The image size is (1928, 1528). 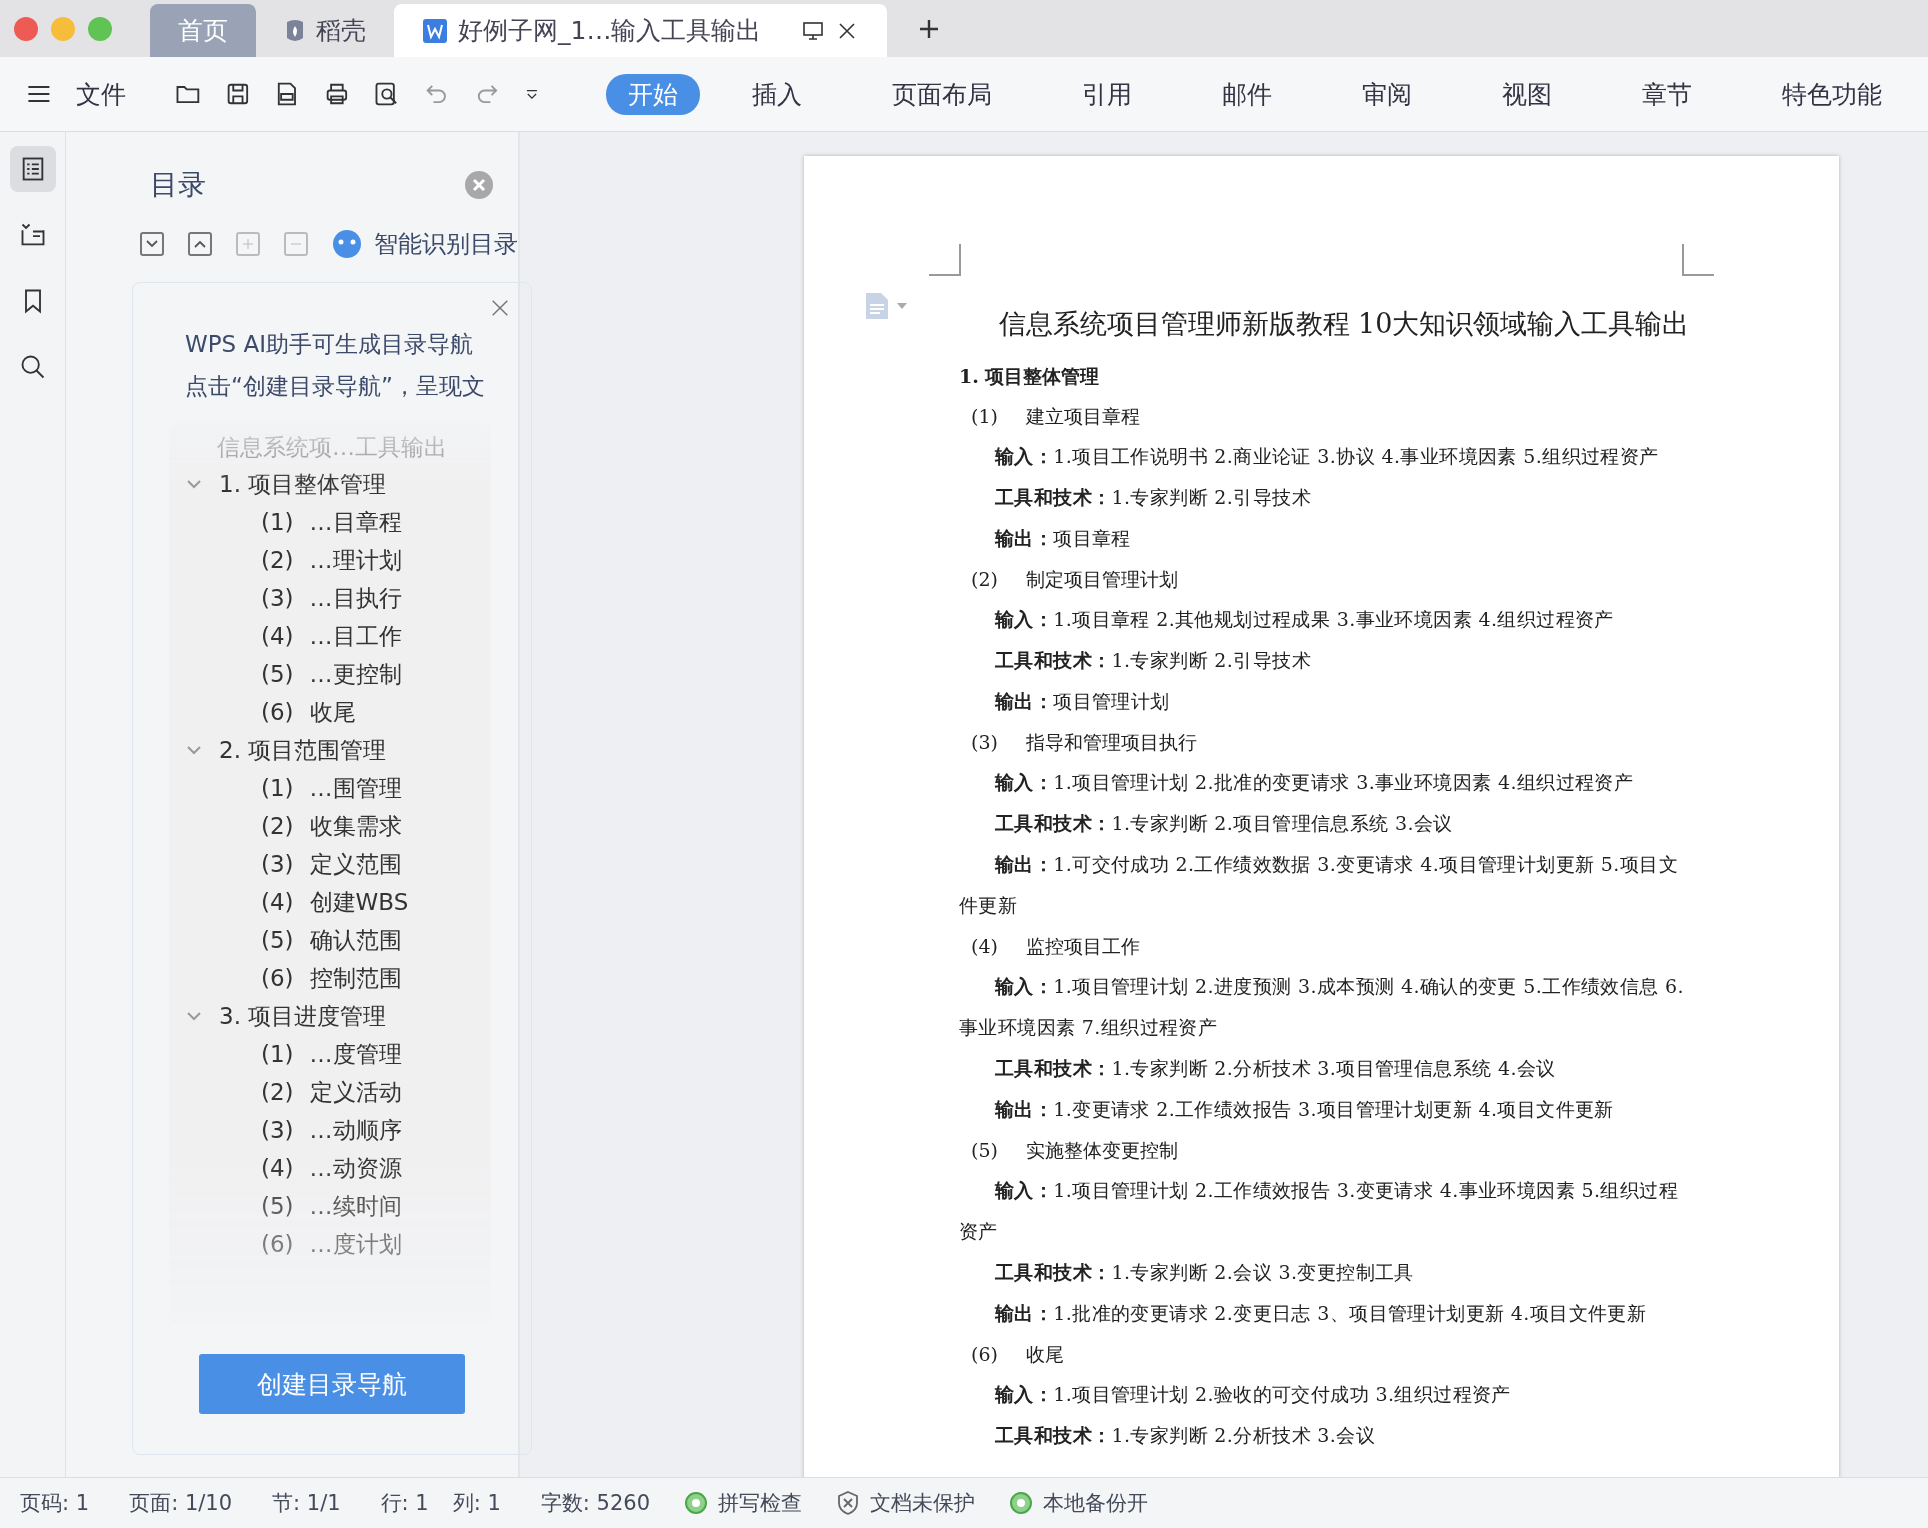 What do you see at coordinates (355, 1092) in the screenshot?
I see `toc-item: 定义活动` at bounding box center [355, 1092].